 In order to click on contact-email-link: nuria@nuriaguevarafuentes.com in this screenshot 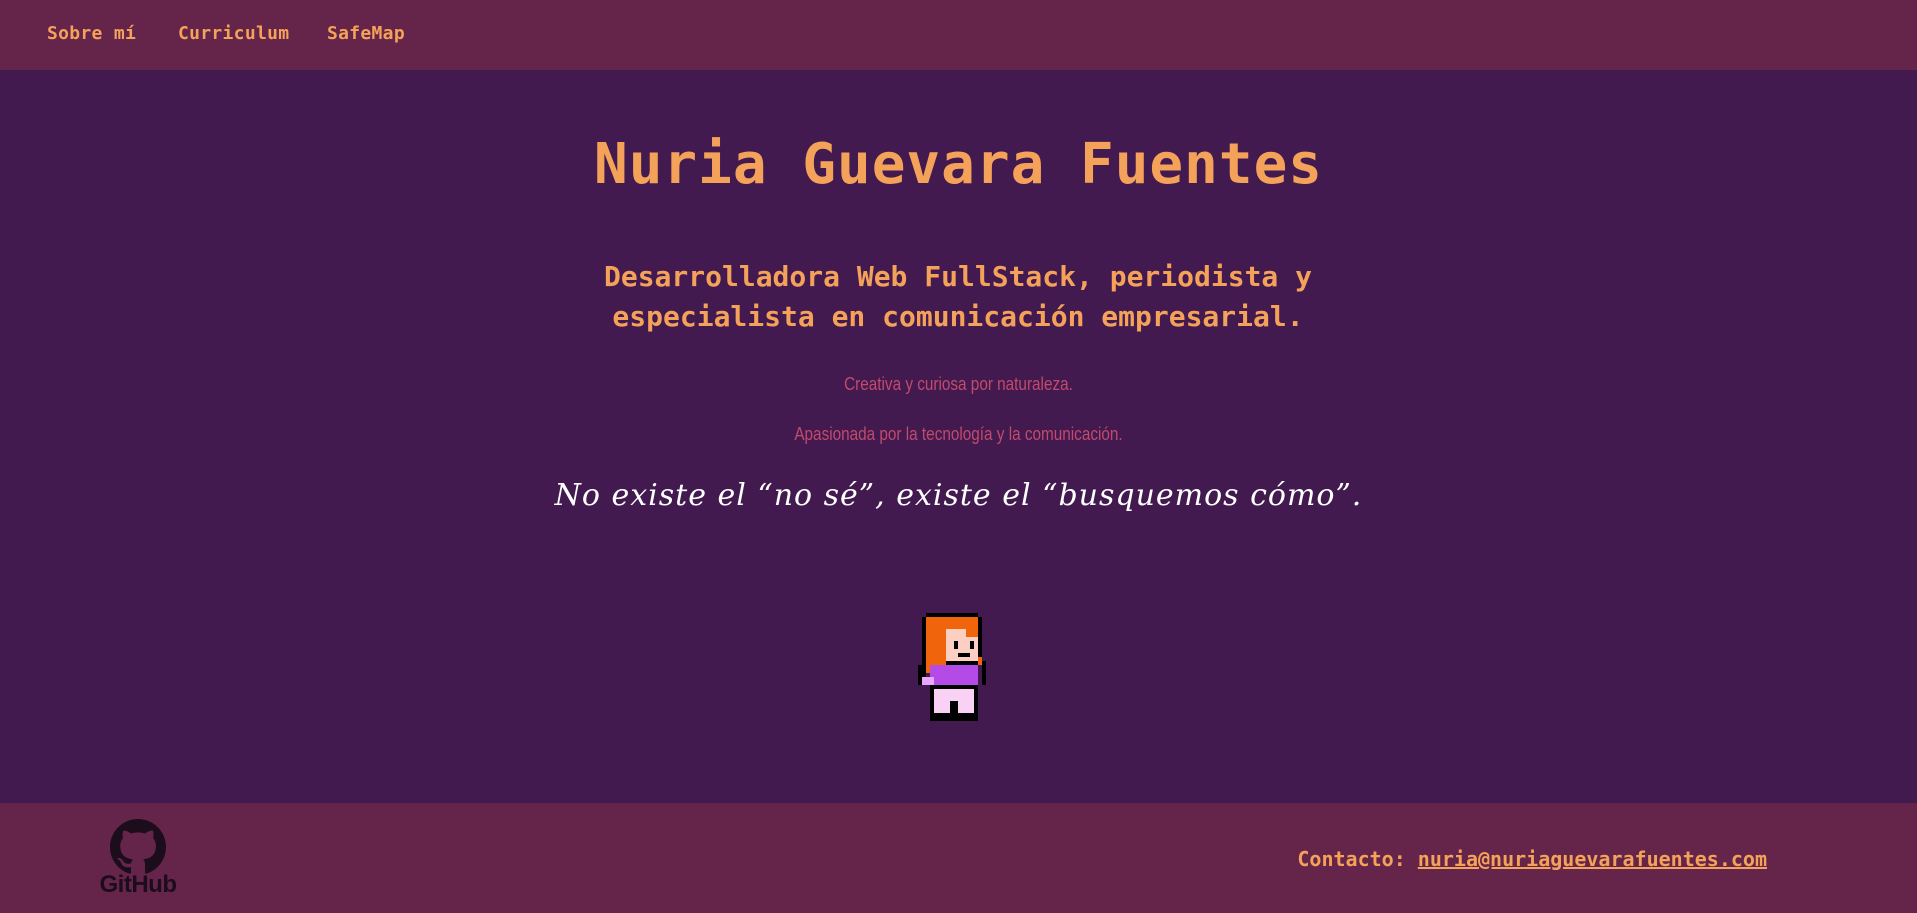, I will do `click(1592, 859)`.